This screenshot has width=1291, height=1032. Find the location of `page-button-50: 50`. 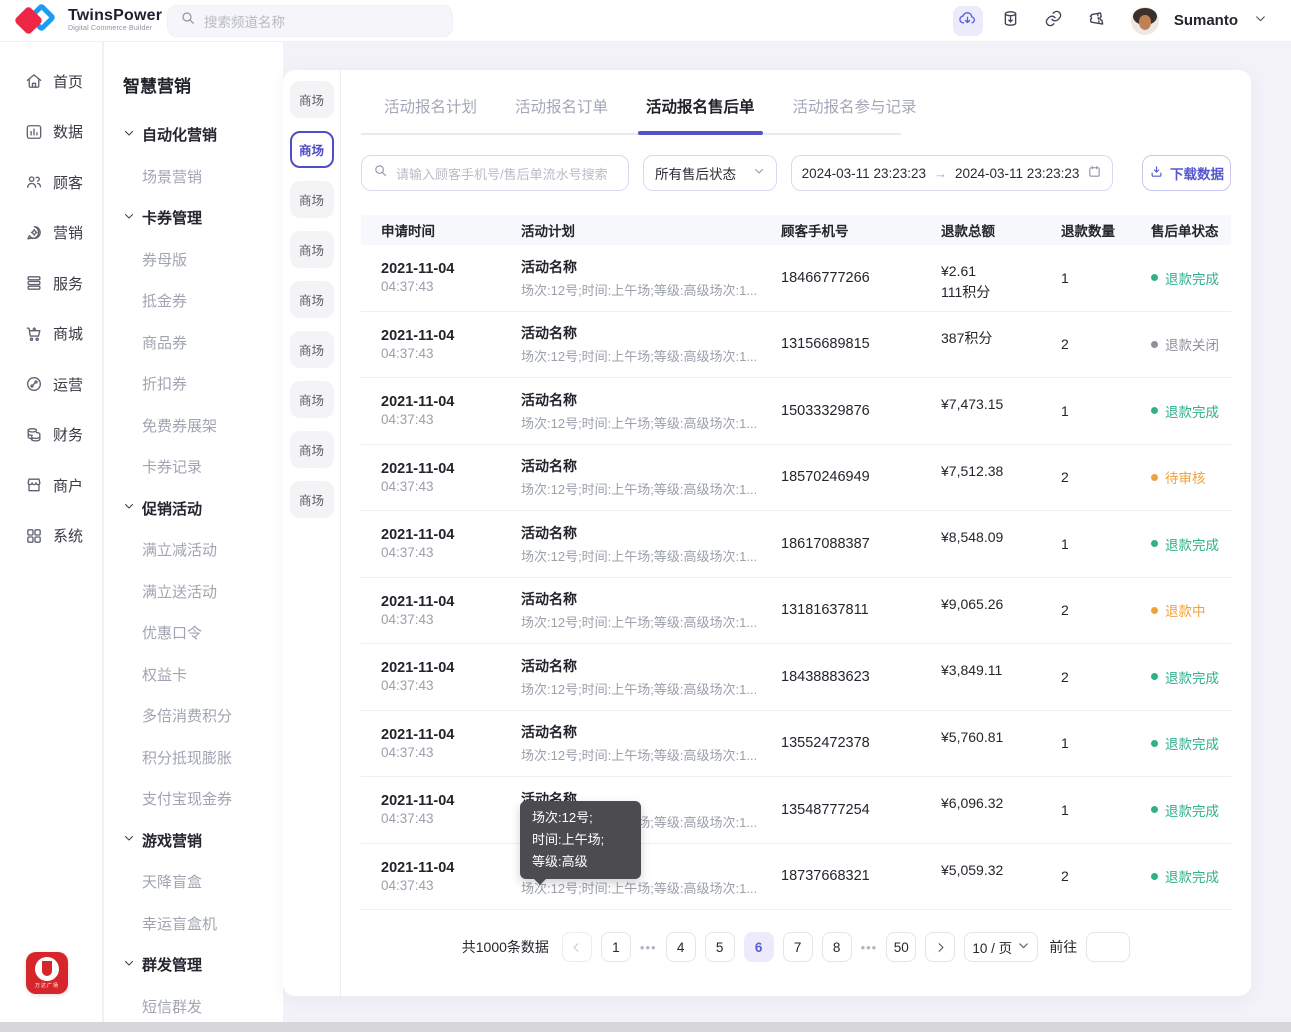

page-button-50: 50 is located at coordinates (901, 947).